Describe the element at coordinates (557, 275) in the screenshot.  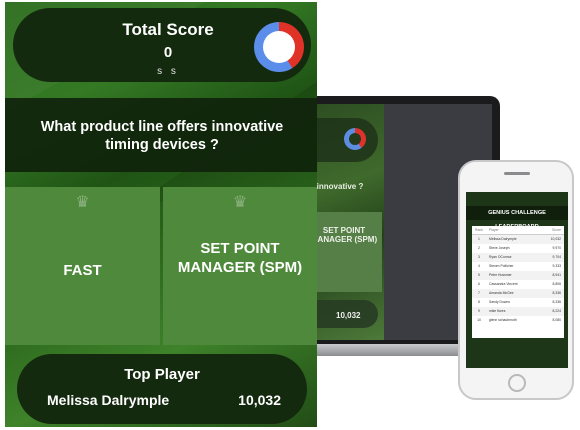
I see `row-score: 8,941` at that location.